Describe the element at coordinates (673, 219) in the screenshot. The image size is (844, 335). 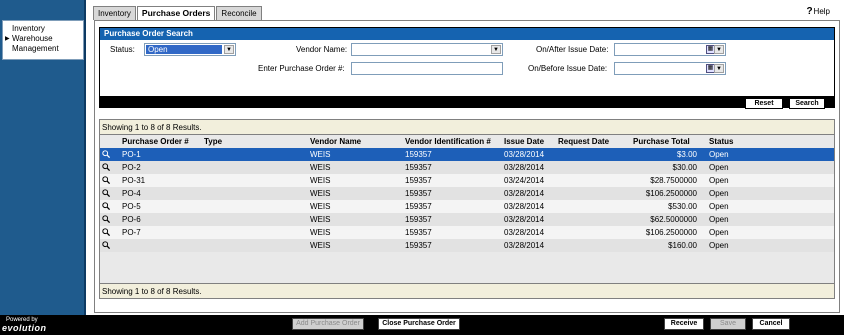
I see `cell-total: $62.5000000` at that location.